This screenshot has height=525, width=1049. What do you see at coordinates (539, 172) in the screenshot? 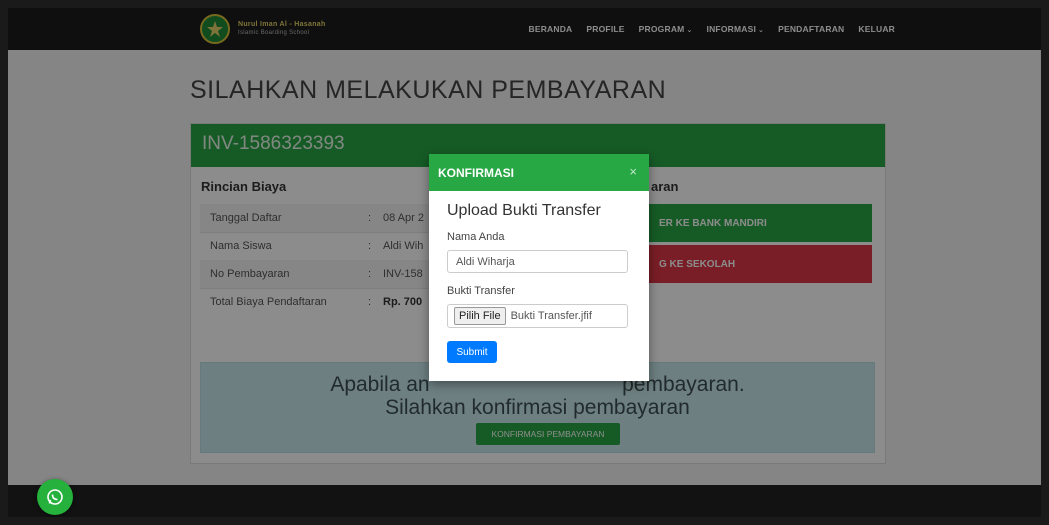
I see `modal-header: KONFIRMASI ×` at bounding box center [539, 172].